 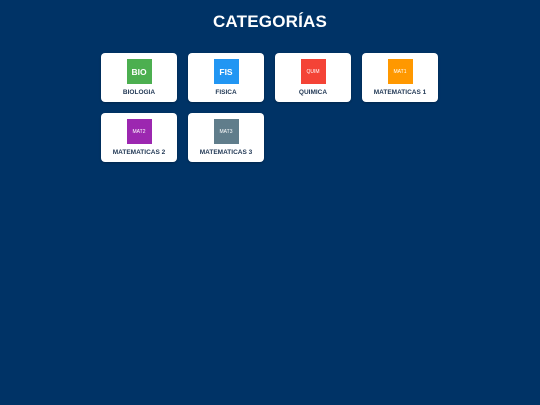 I want to click on category-label: QUIMICA, so click(x=313, y=92).